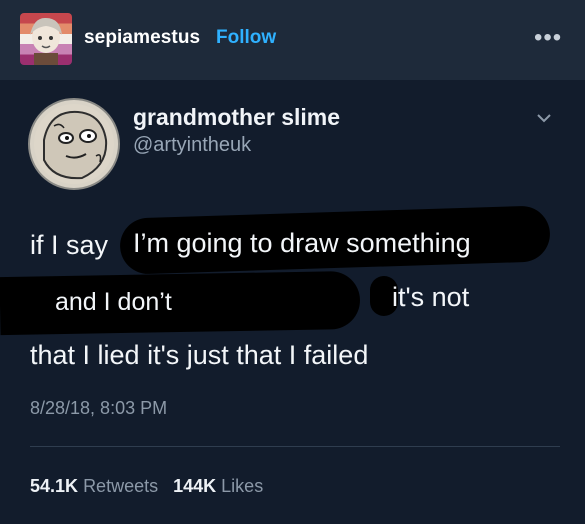 This screenshot has height=524, width=585. Describe the element at coordinates (236, 117) in the screenshot. I see `author-name: grandmother slime` at that location.